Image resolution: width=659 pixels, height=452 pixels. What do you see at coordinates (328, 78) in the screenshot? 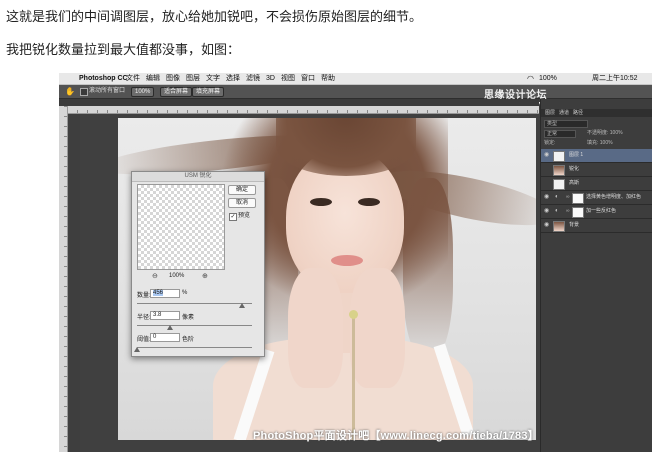
I see `menu-help: 帮助` at bounding box center [328, 78].